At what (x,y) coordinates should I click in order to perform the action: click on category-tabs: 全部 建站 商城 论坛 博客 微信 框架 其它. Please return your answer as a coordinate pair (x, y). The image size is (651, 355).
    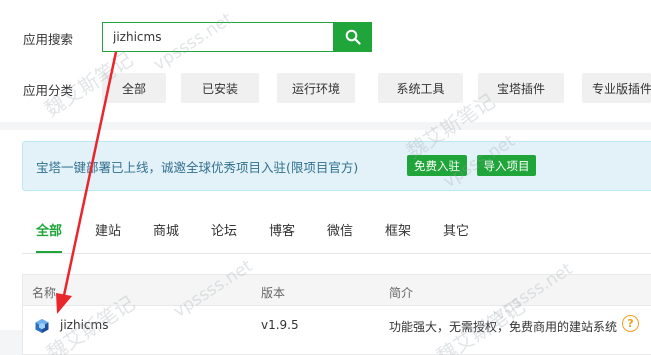
    Looking at the image, I should click on (336, 233).